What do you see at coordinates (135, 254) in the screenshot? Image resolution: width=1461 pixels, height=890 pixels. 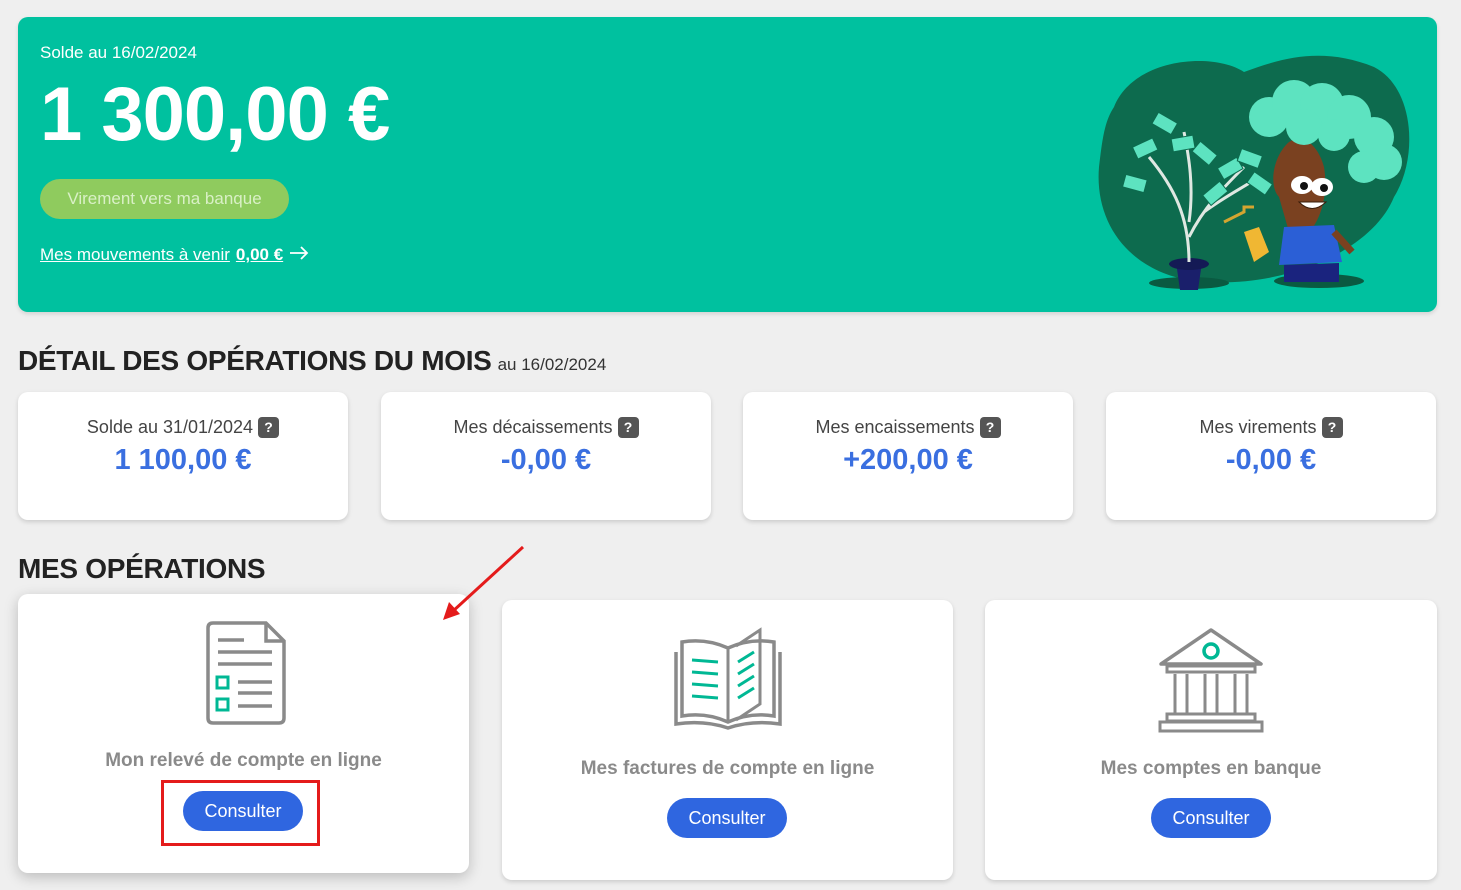 I see `upcoming-movements-label: Mes mouvements à venir` at bounding box center [135, 254].